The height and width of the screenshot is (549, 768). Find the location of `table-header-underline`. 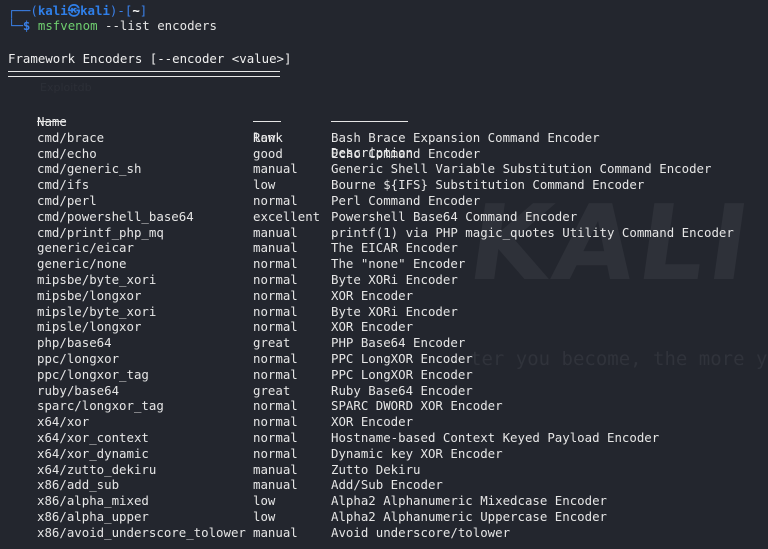

table-header-underline is located at coordinates (222, 122).